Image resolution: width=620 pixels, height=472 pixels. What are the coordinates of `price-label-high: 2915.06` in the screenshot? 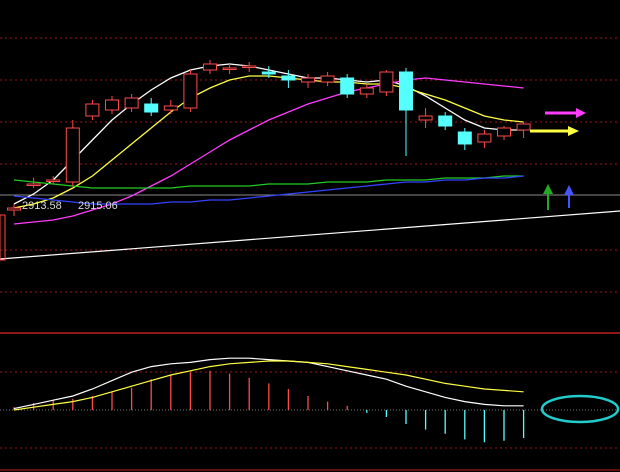 It's located at (98, 206).